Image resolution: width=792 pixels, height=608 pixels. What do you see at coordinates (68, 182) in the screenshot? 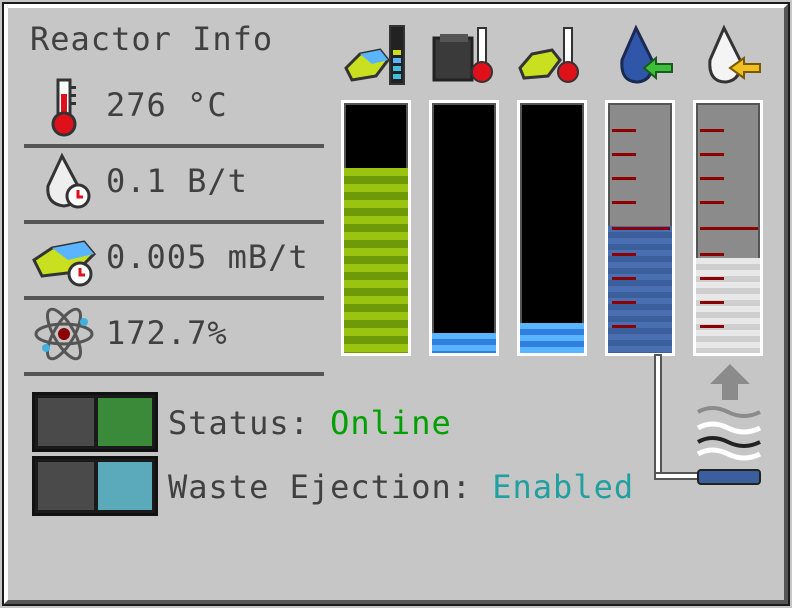
I see `coolant-drop-clock-icon` at bounding box center [68, 182].